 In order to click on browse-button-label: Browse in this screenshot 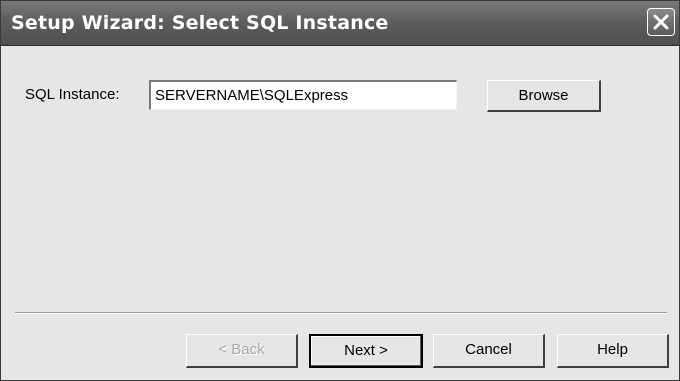, I will do `click(543, 95)`.